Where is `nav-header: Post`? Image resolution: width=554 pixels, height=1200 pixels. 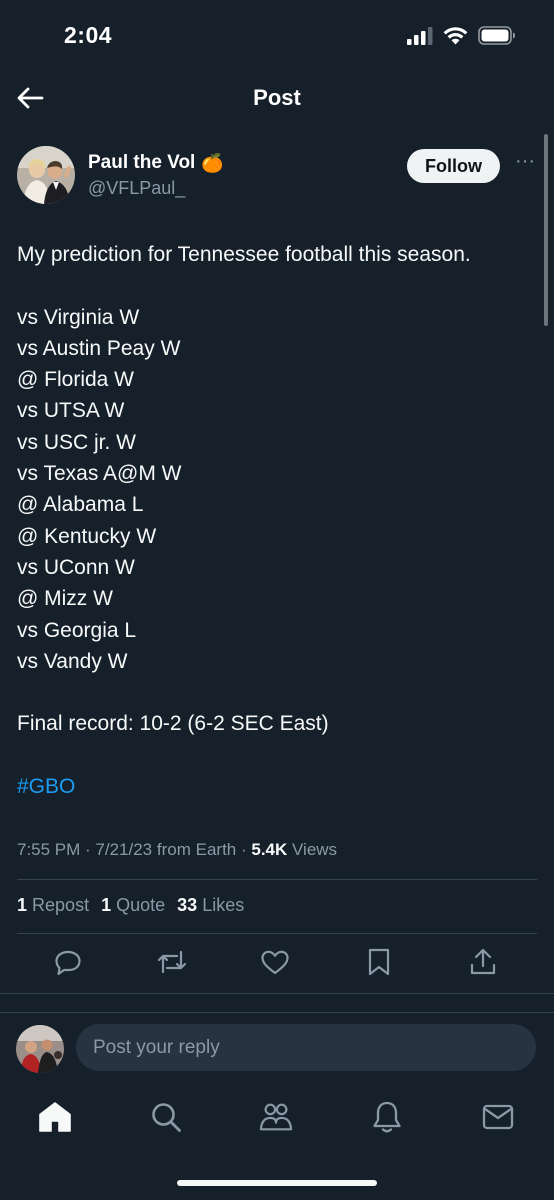
nav-header: Post is located at coordinates (277, 98).